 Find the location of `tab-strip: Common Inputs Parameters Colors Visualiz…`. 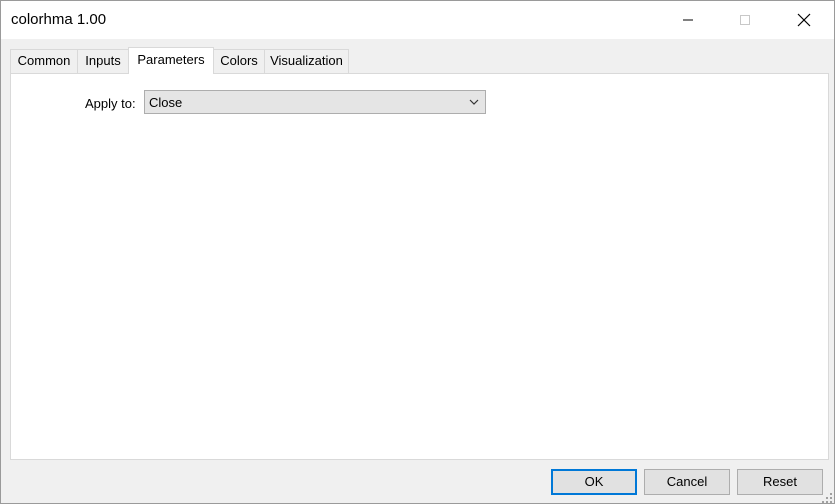

tab-strip: Common Inputs Parameters Colors Visualiz… is located at coordinates (420, 60).